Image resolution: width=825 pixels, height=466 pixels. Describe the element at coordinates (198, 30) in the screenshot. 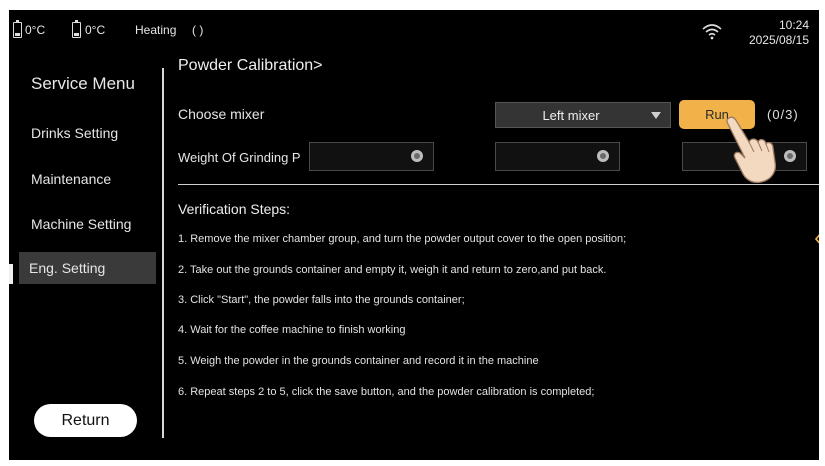

I see `heating-spinner-icon: ( )` at that location.